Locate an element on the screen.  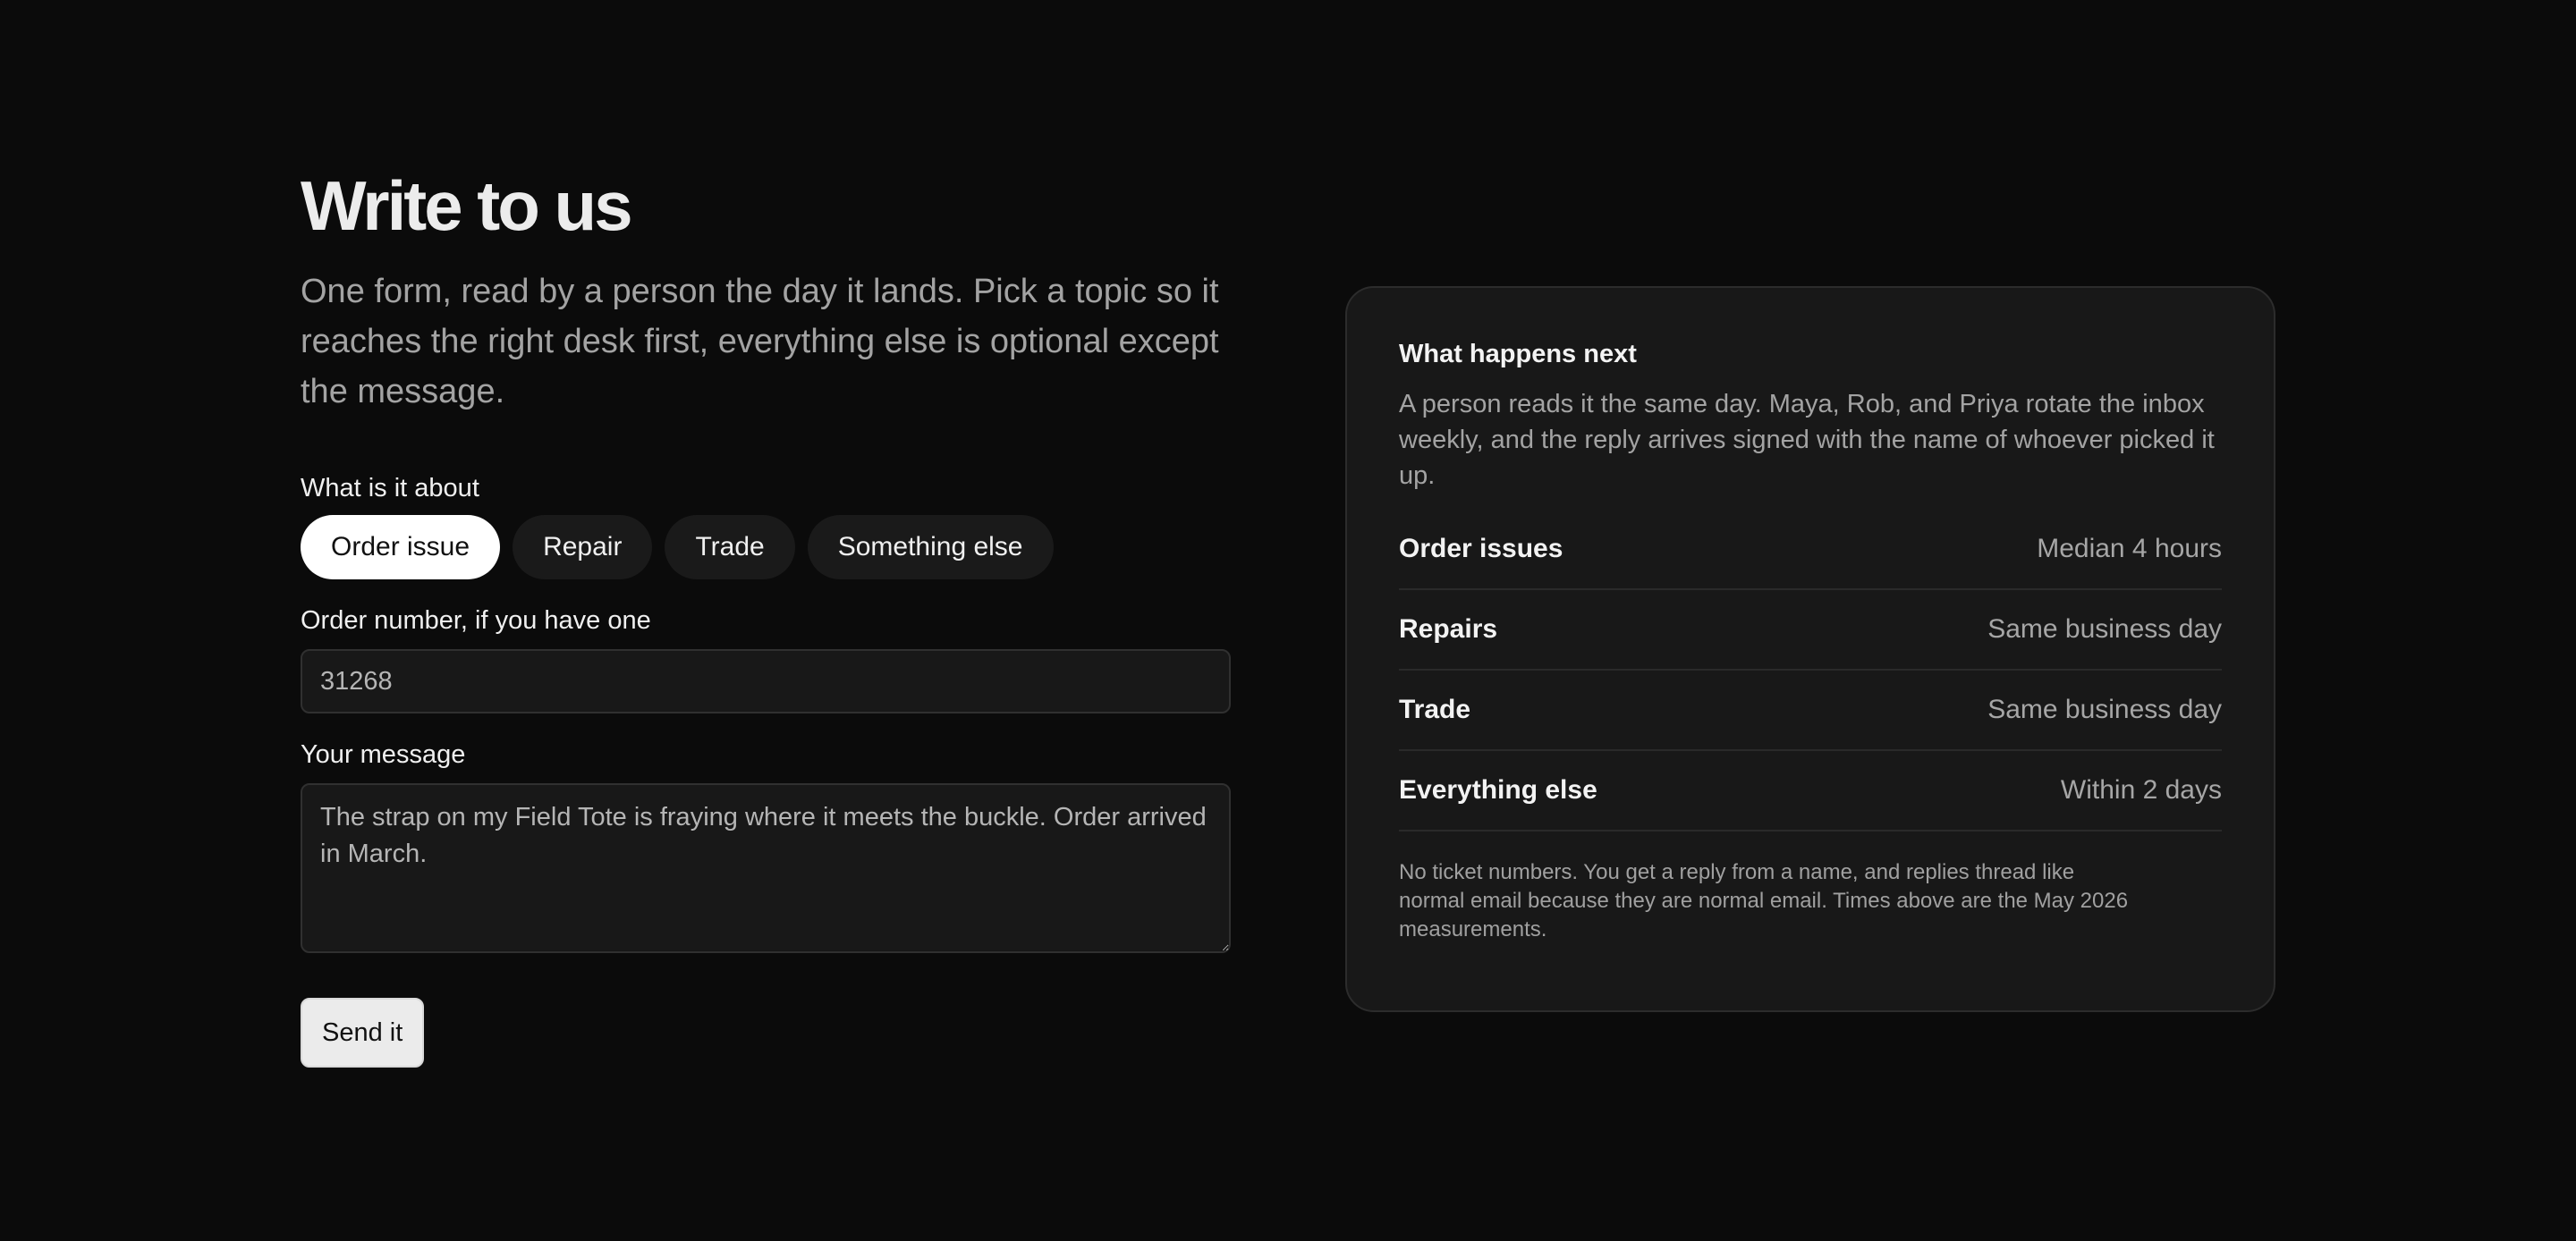
response-topic: Repairs is located at coordinates (1448, 629).